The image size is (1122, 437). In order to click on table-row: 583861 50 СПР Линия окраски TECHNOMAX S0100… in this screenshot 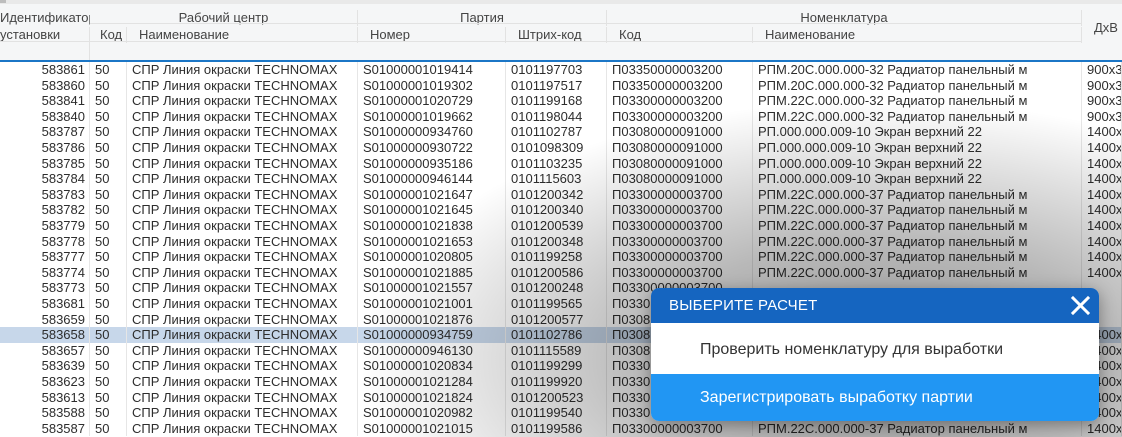, I will do `click(561, 70)`.